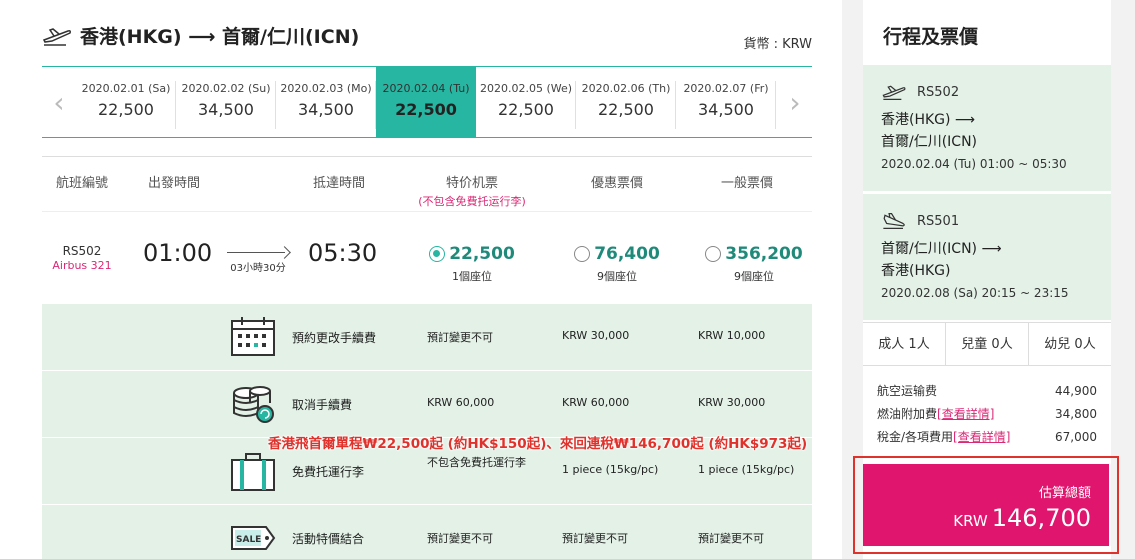  I want to click on coins-icon, so click(253, 404).